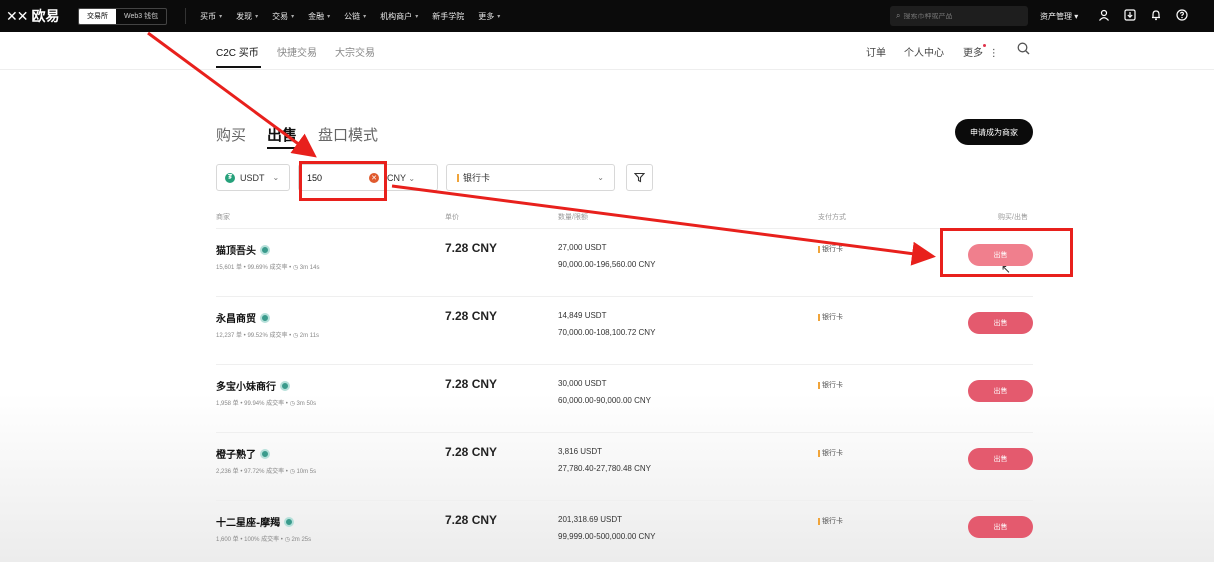 The height and width of the screenshot is (562, 1214). Describe the element at coordinates (639, 177) in the screenshot. I see `filter-button` at that location.